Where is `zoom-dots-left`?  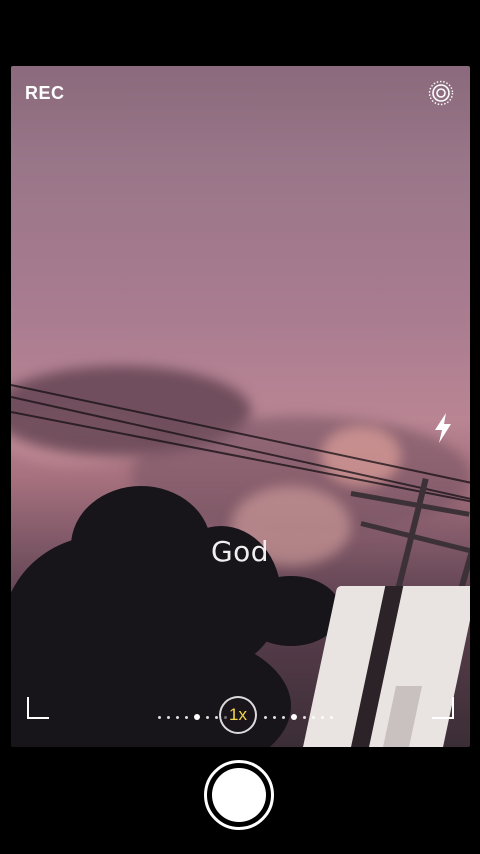
zoom-dots-left is located at coordinates (192, 717).